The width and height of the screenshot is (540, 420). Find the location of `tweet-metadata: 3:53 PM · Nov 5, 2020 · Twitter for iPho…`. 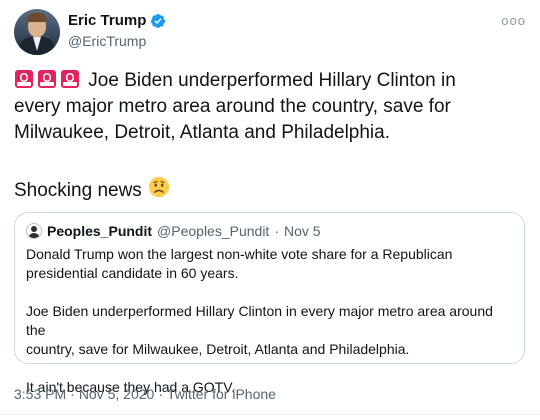

tweet-metadata: 3:53 PM · Nov 5, 2020 · Twitter for iPho… is located at coordinates (145, 394).